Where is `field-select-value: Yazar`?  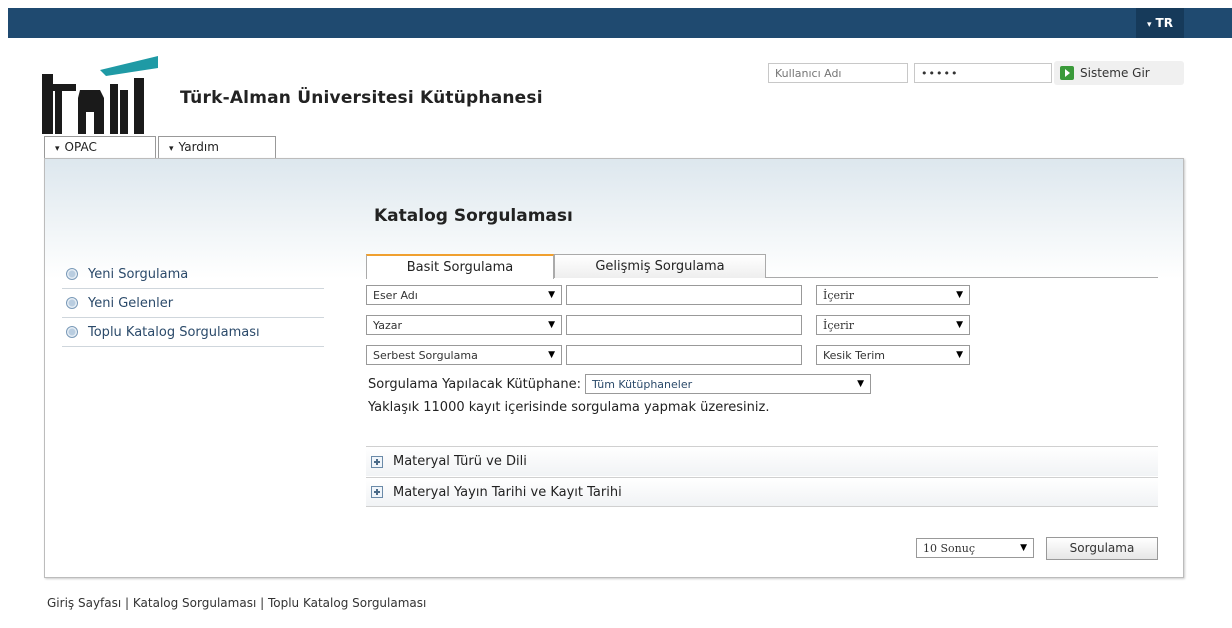
field-select-value: Yazar is located at coordinates (387, 325).